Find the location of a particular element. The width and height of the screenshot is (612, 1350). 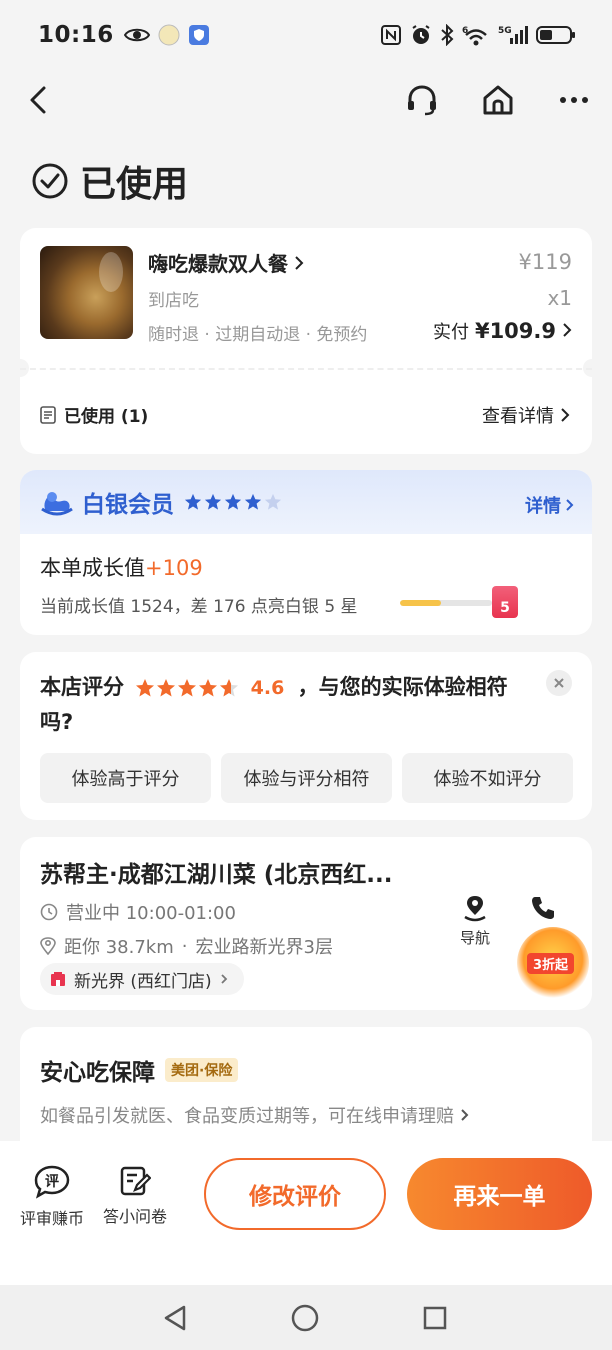

used-count: 已使用 (1) is located at coordinates (106, 417).